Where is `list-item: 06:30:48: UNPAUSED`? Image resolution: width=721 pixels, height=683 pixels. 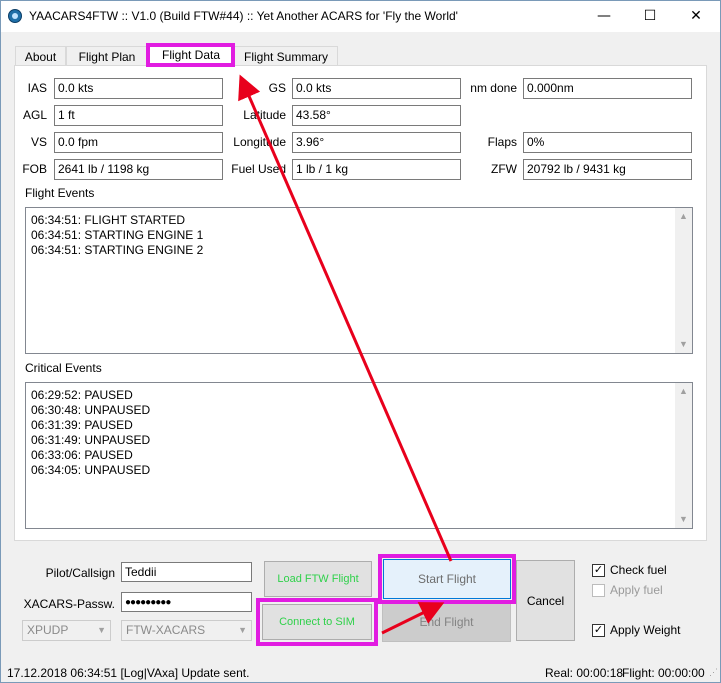
list-item: 06:30:48: UNPAUSED is located at coordinates (91, 410).